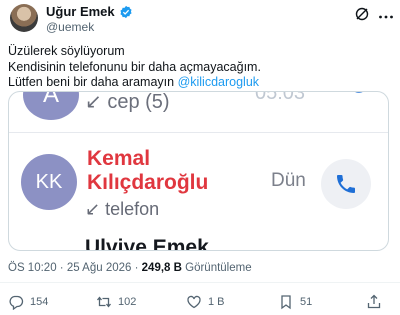 This screenshot has width=400, height=315. I want to click on action-bar: 154 102 1 B 51, so click(200, 302).